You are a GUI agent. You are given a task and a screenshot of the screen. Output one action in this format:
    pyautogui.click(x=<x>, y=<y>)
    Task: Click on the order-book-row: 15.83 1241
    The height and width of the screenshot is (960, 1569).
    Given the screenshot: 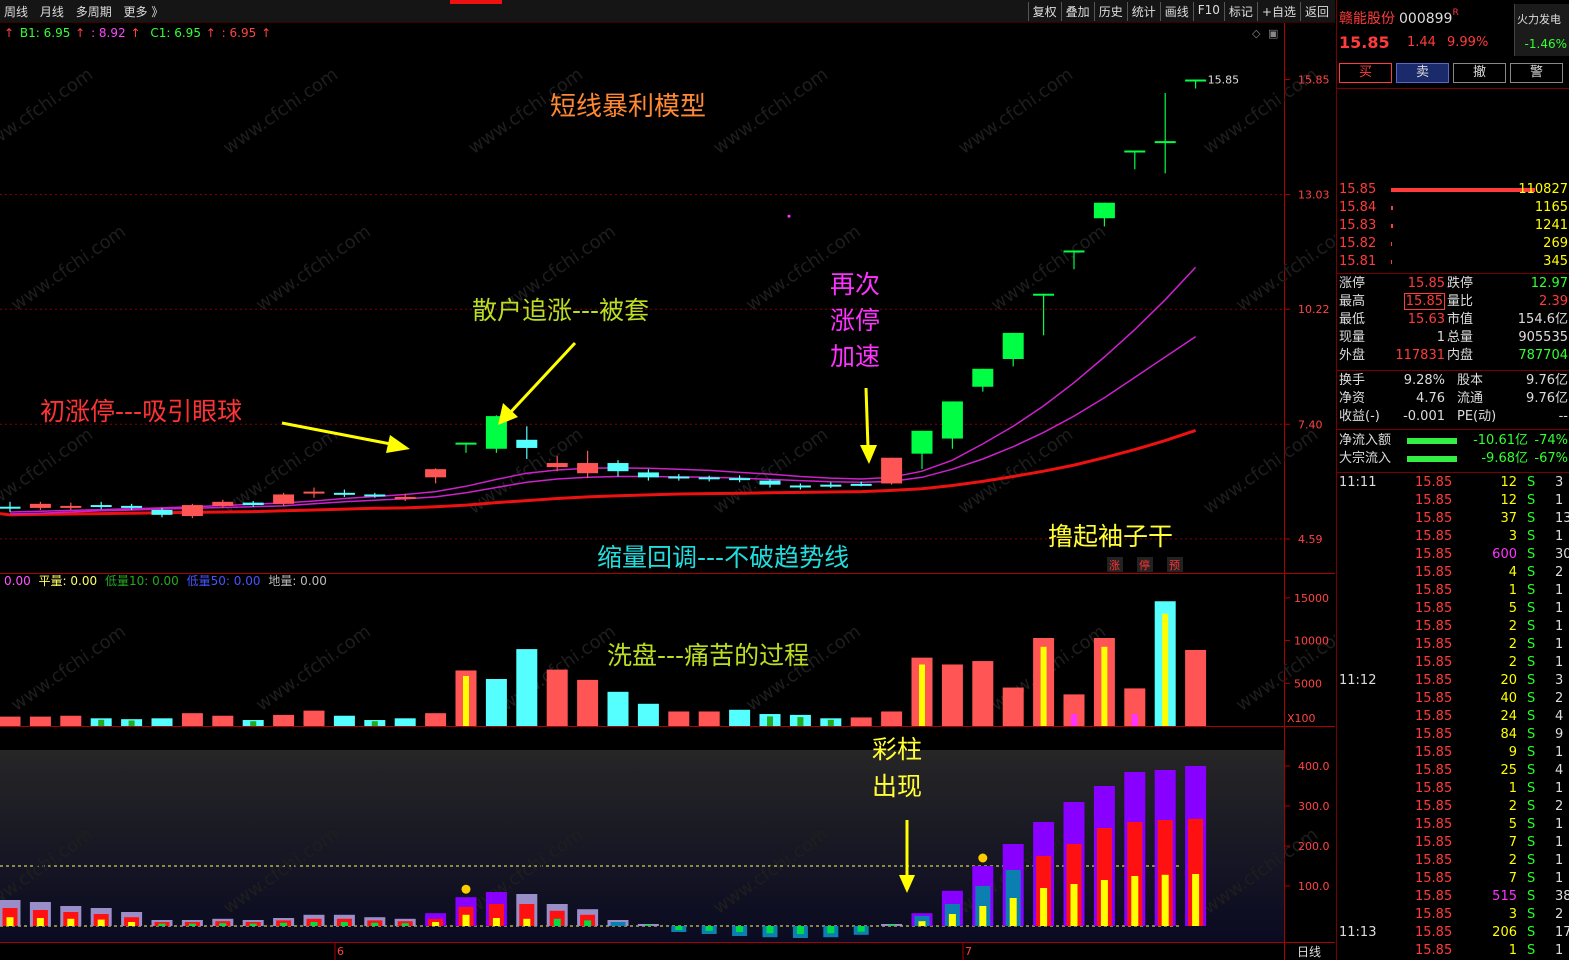 What is the action you would take?
    pyautogui.click(x=1453, y=226)
    